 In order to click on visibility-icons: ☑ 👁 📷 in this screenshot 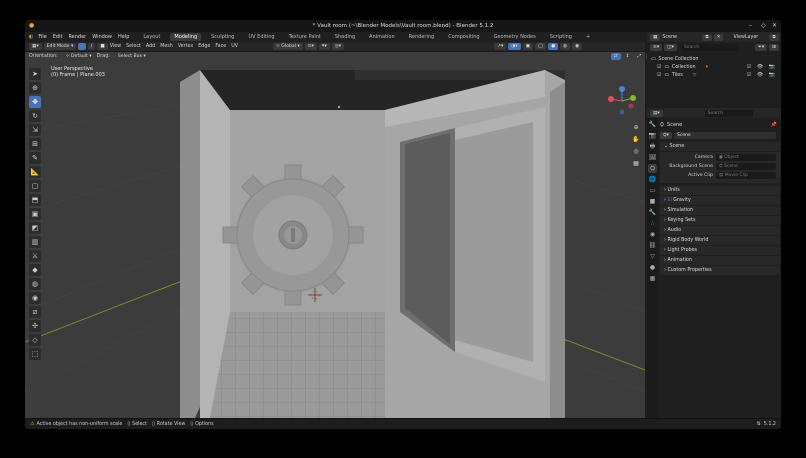, I will do `click(762, 67)`.